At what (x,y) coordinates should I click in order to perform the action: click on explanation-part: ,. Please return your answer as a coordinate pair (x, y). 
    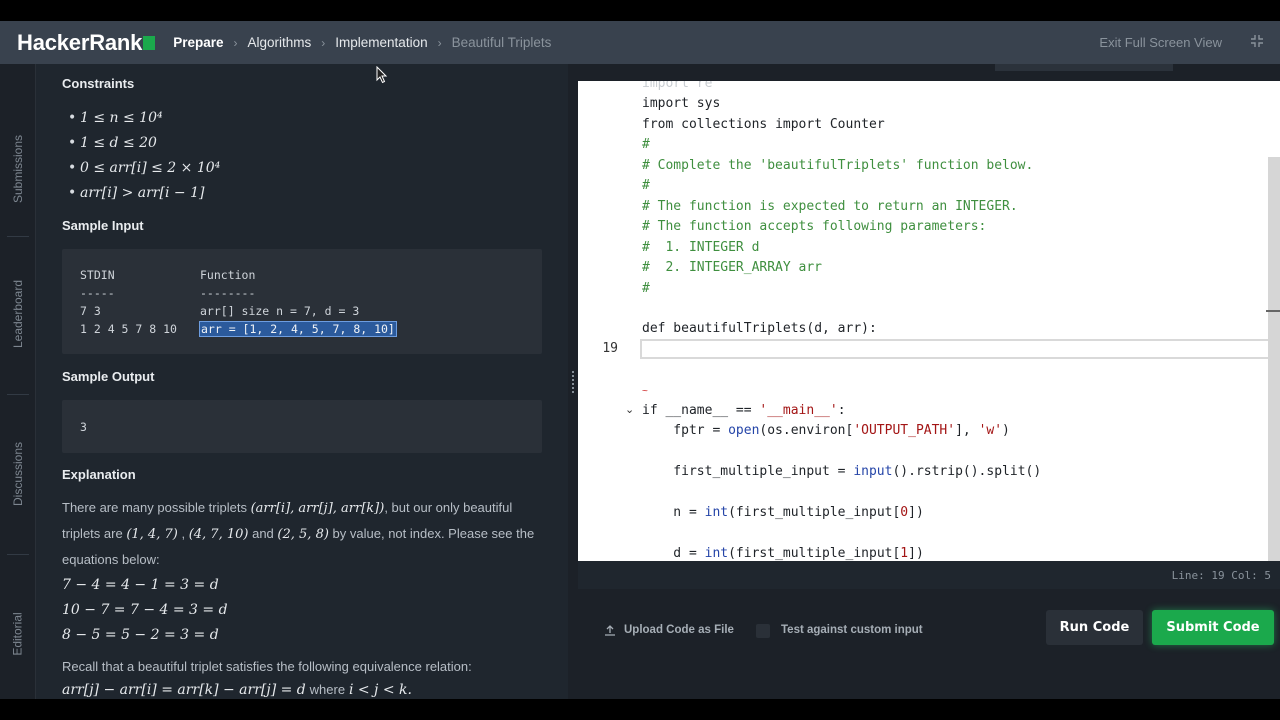
    Looking at the image, I should click on (183, 533).